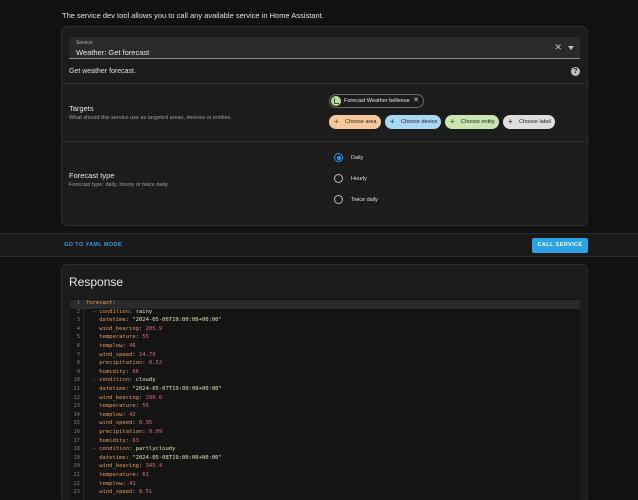 The image size is (638, 500). I want to click on target-entity-chip: Forecast Weather bellevue ✕, so click(376, 101).